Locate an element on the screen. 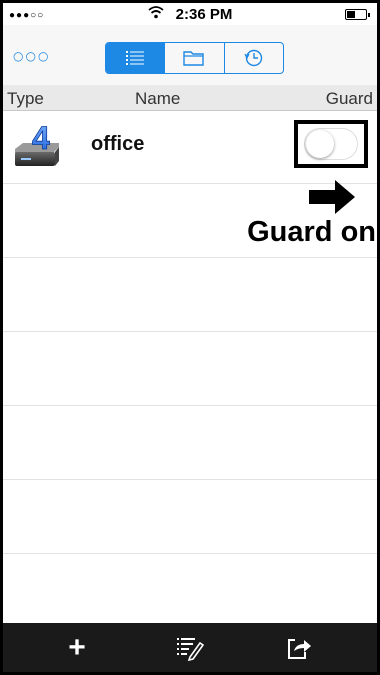 This screenshot has height=675, width=380. guard-toggle-highlight is located at coordinates (331, 144).